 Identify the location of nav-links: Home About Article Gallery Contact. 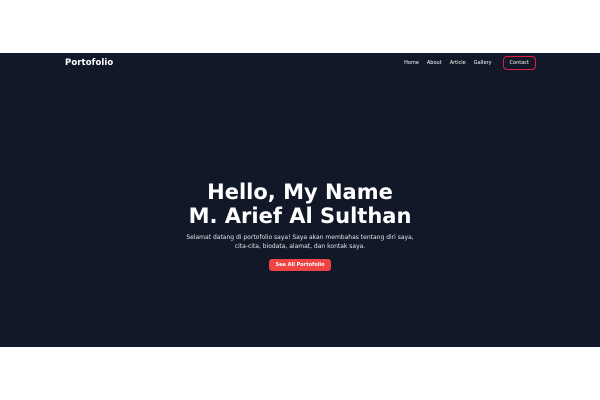
(470, 63).